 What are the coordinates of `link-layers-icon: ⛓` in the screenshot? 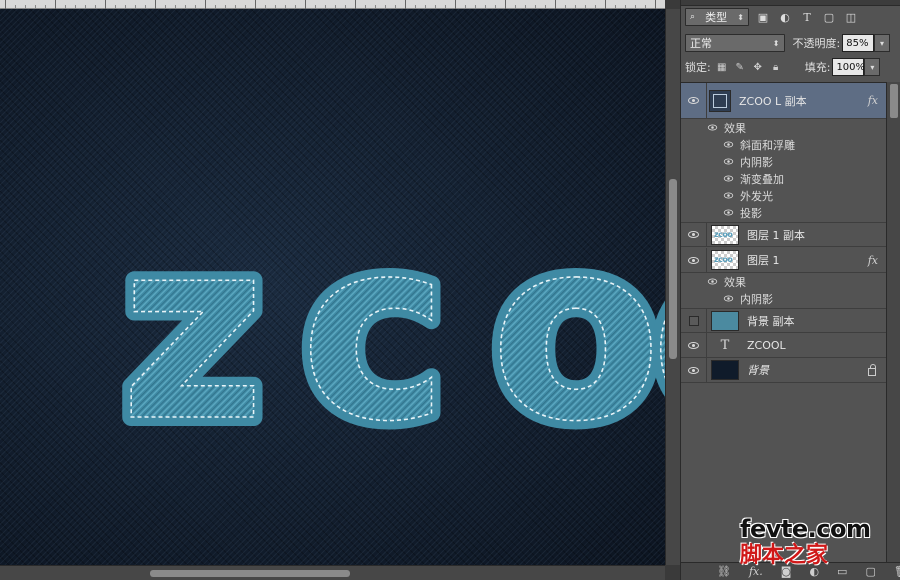 It's located at (724, 571).